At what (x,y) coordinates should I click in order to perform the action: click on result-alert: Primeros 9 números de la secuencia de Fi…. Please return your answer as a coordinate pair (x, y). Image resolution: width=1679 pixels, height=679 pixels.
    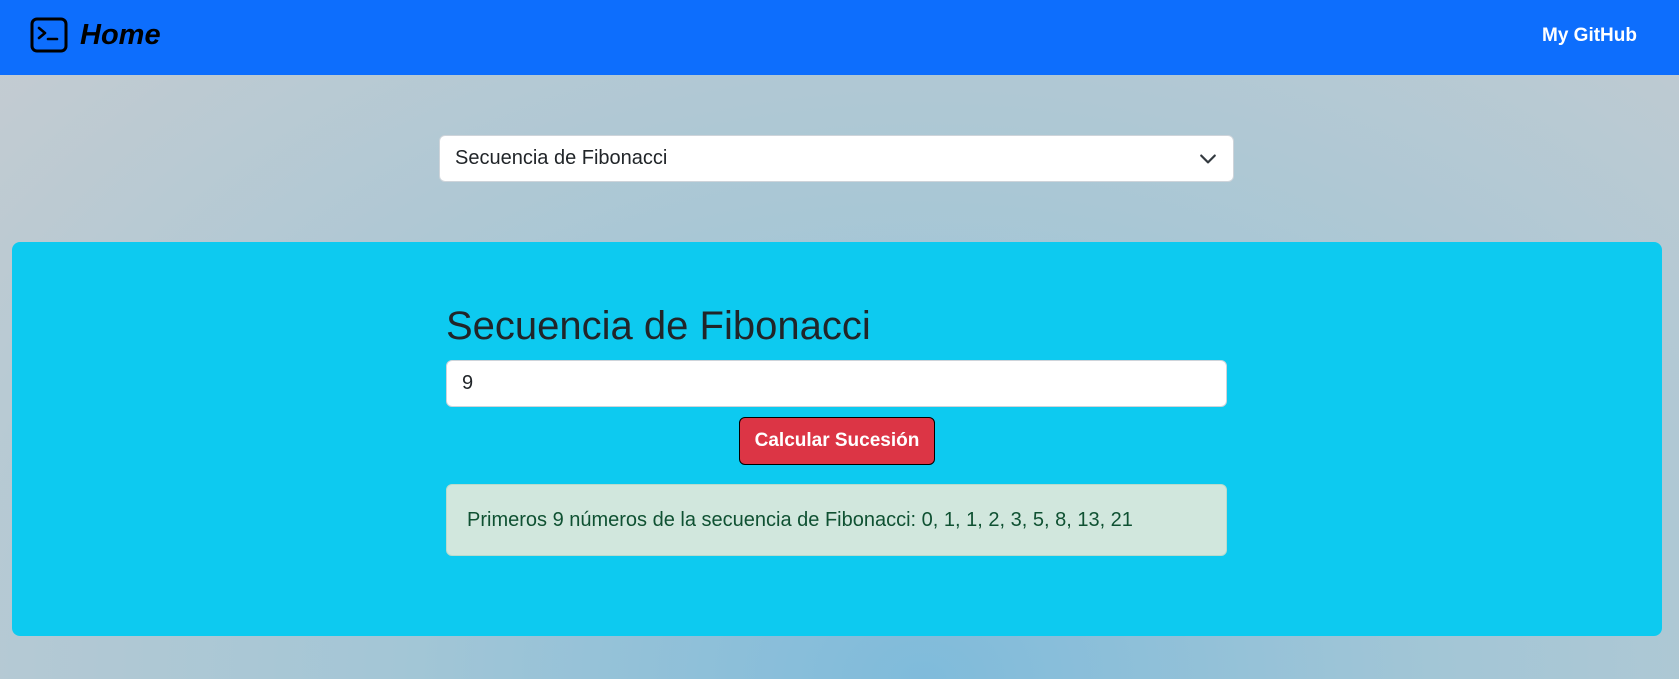
    Looking at the image, I should click on (836, 520).